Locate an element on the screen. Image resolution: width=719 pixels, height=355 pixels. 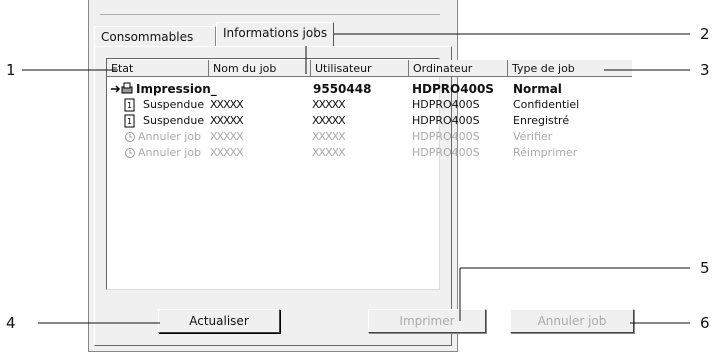
callout-6: 6 is located at coordinates (705, 323).